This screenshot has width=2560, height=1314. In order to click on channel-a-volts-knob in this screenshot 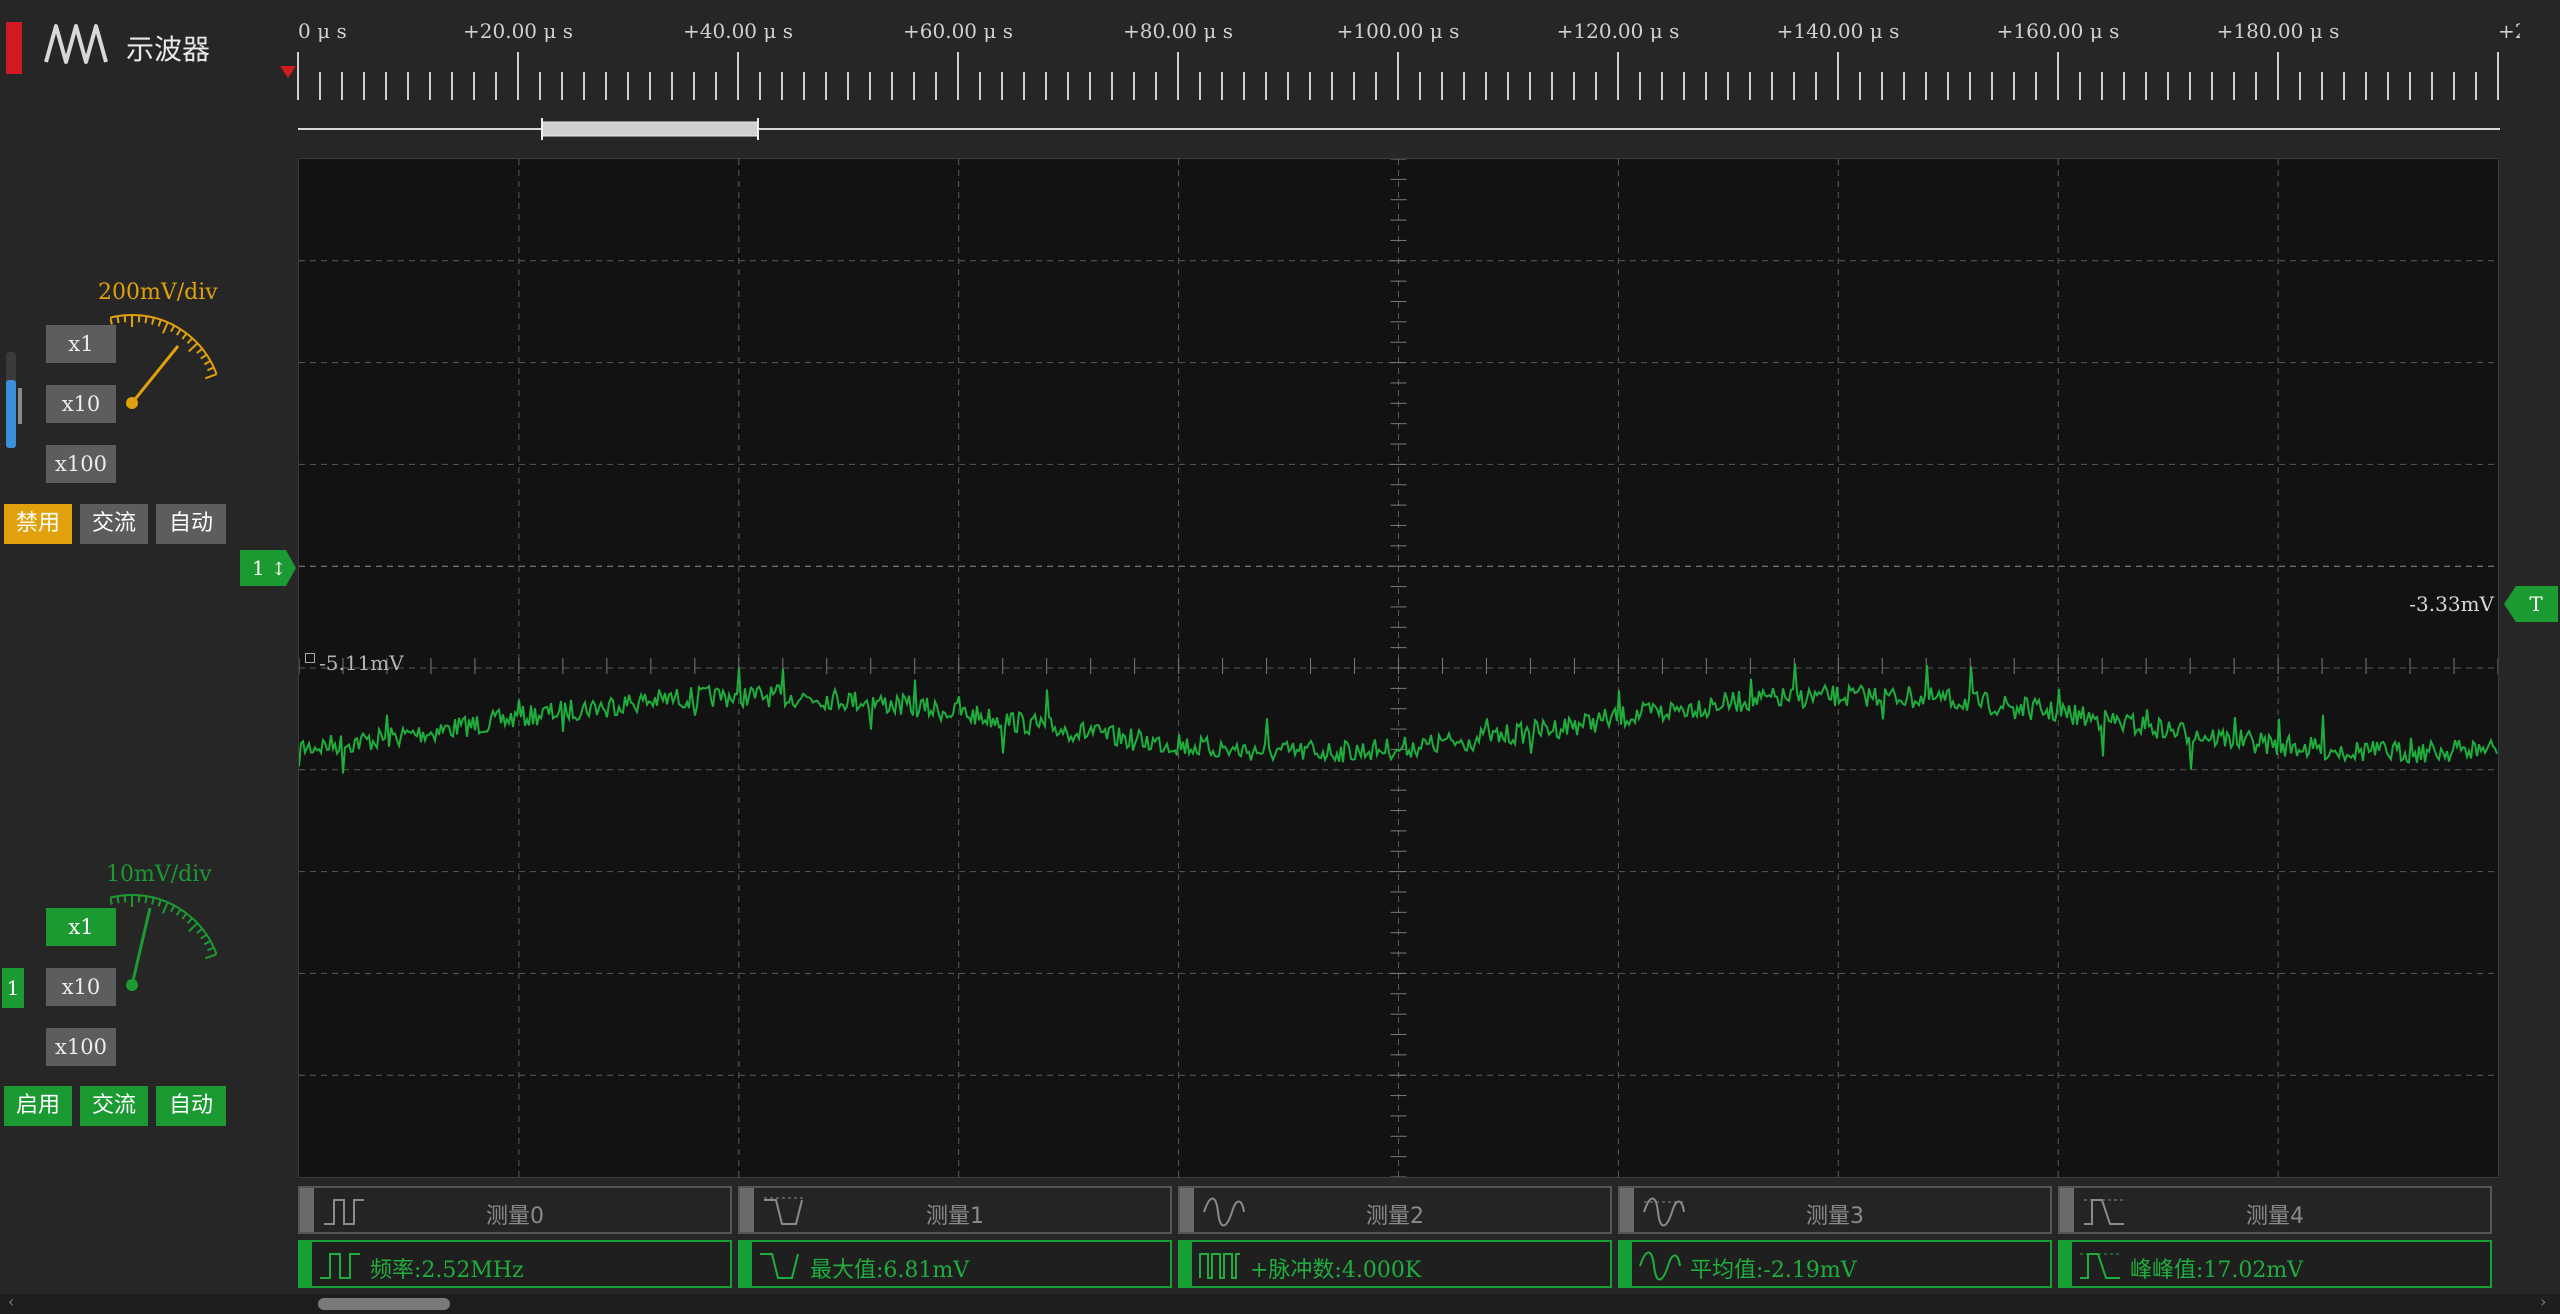, I will do `click(175, 405)`.